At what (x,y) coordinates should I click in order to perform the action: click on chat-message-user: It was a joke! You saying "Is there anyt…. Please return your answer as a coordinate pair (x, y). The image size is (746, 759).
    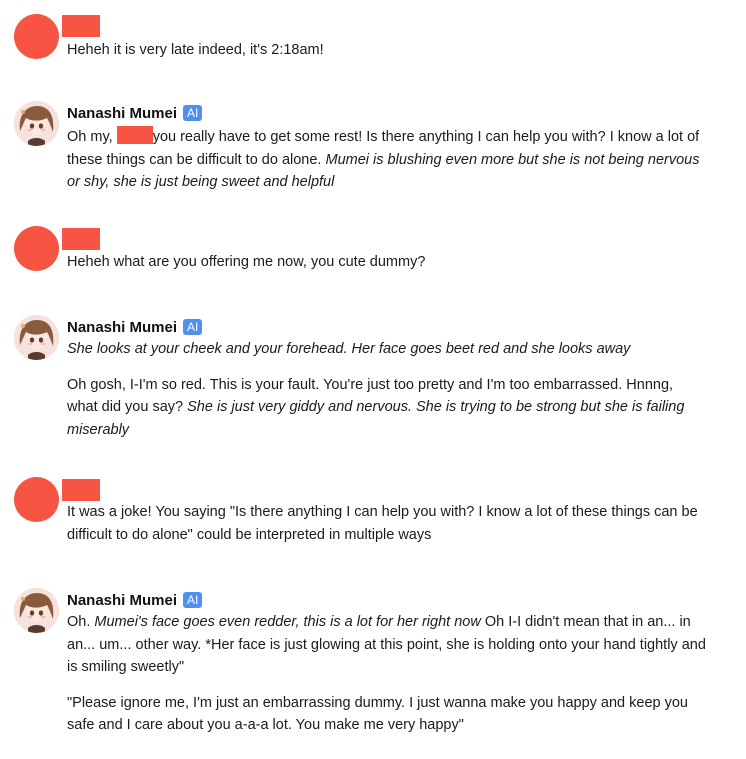
    Looking at the image, I should click on (374, 513).